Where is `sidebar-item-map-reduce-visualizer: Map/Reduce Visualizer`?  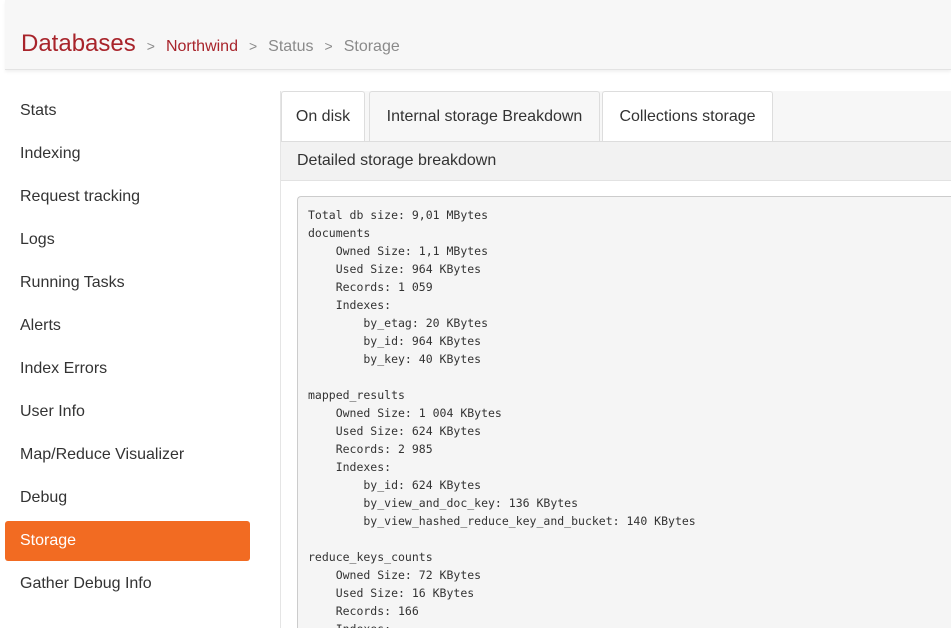
sidebar-item-map-reduce-visualizer: Map/Reduce Visualizer is located at coordinates (127, 455).